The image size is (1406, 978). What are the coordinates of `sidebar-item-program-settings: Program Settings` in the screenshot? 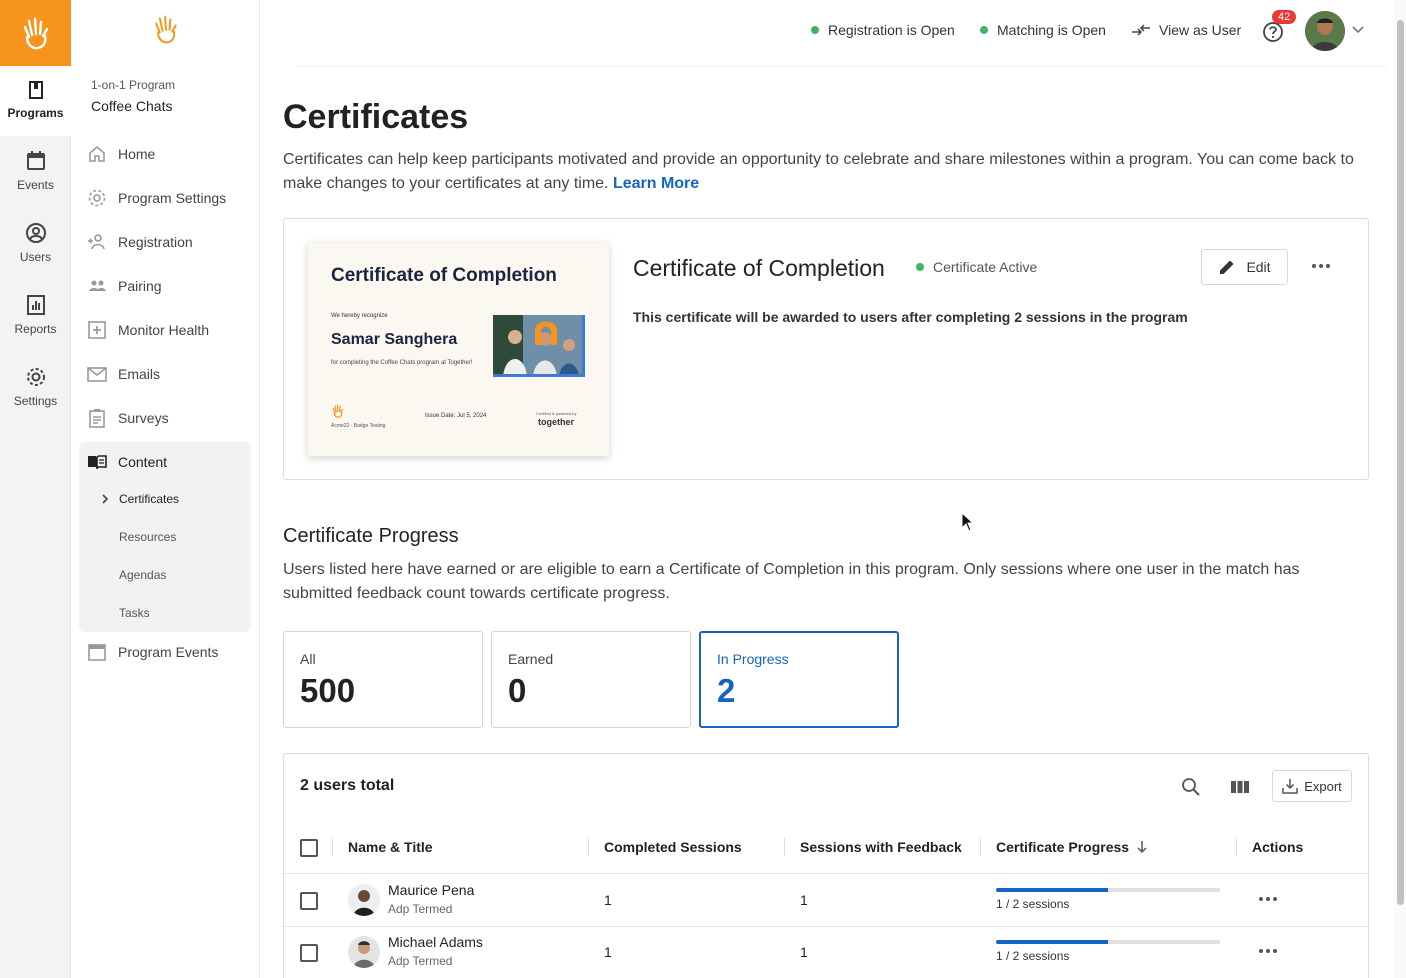 It's located at (169, 198).